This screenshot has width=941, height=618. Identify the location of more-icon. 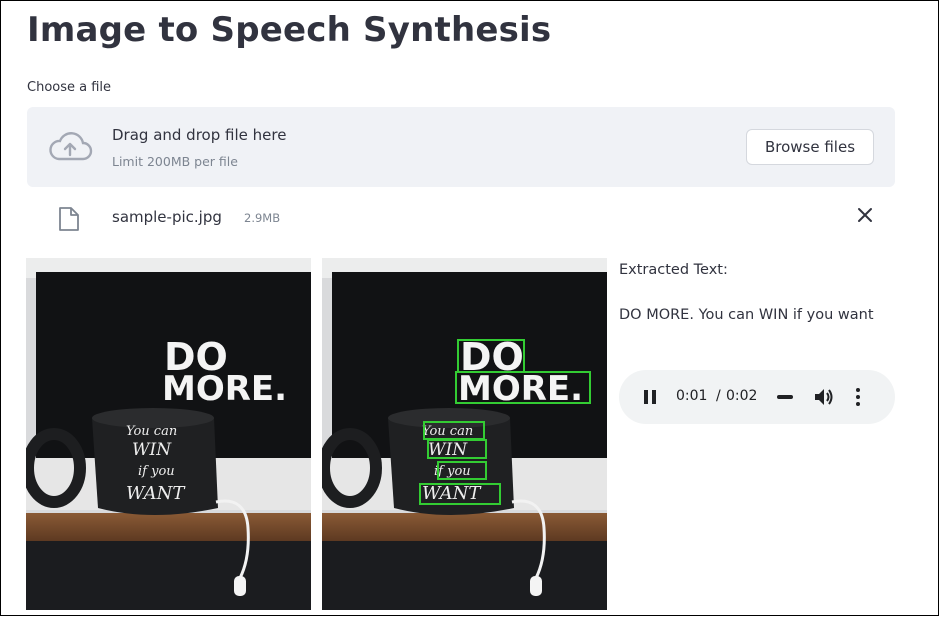
(858, 397).